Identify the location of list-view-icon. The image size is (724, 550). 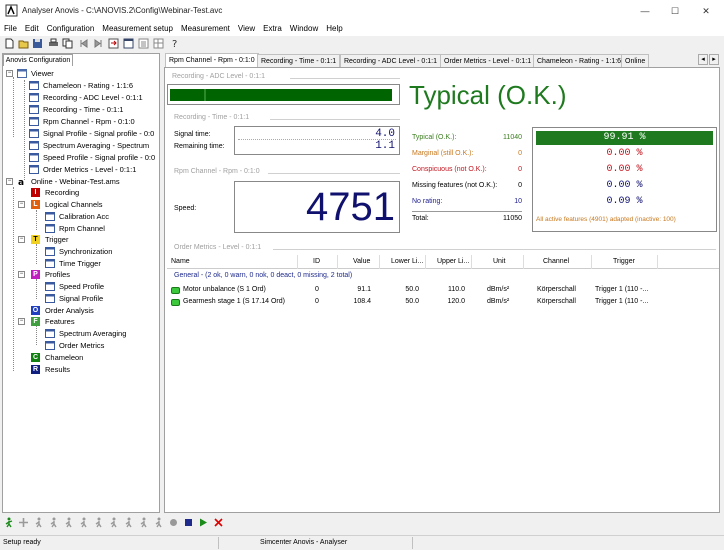
(143, 43).